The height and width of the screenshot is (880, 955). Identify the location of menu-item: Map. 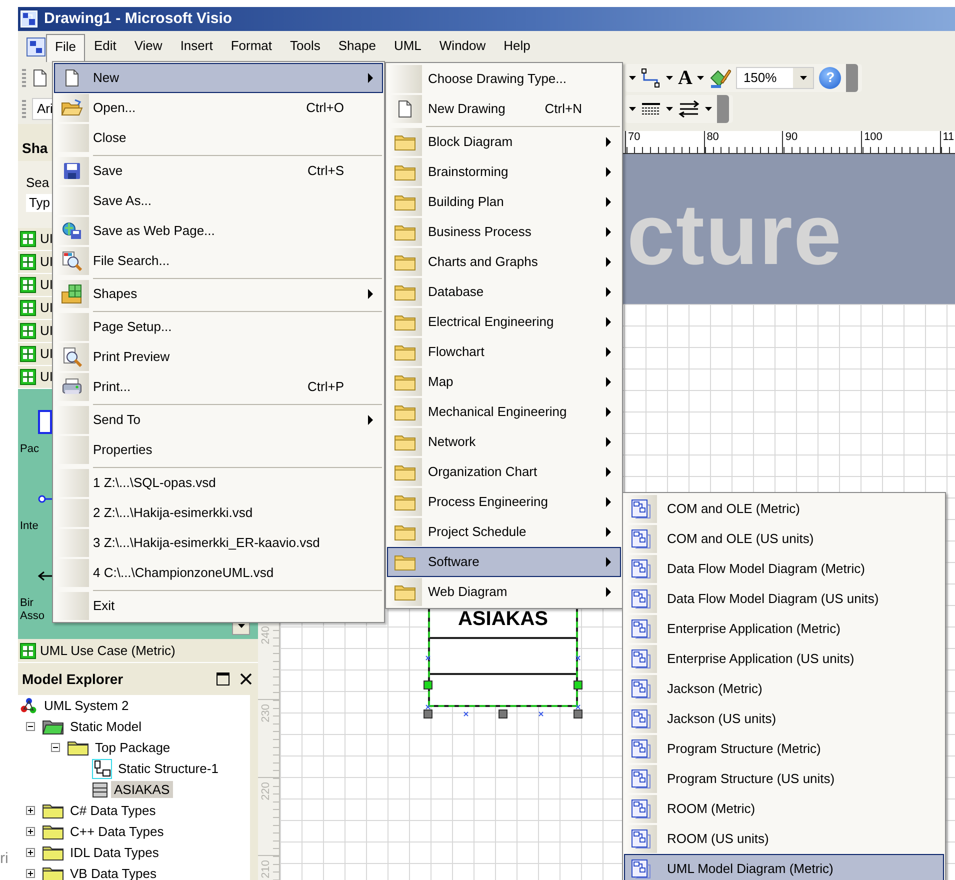
(504, 382).